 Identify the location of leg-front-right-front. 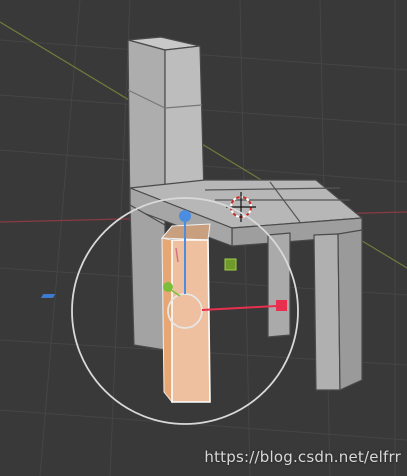
(327, 312).